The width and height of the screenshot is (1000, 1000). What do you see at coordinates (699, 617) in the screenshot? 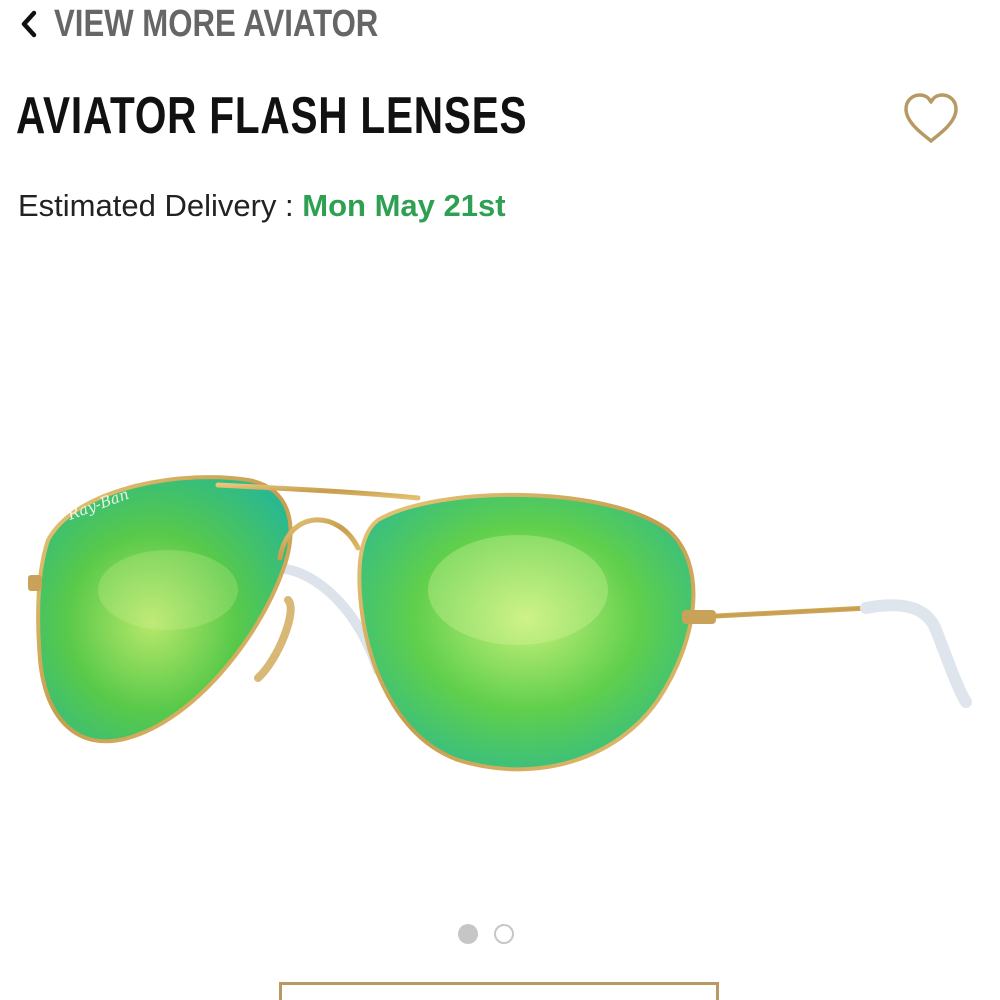
I see `right-hinge` at bounding box center [699, 617].